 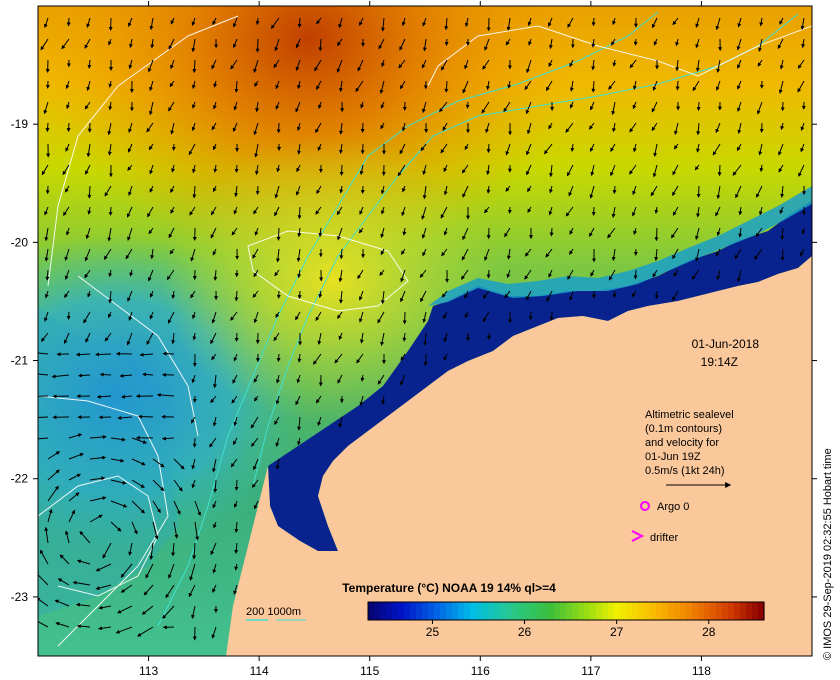 I want to click on lat-tick-label: -21, so click(x=20, y=361).